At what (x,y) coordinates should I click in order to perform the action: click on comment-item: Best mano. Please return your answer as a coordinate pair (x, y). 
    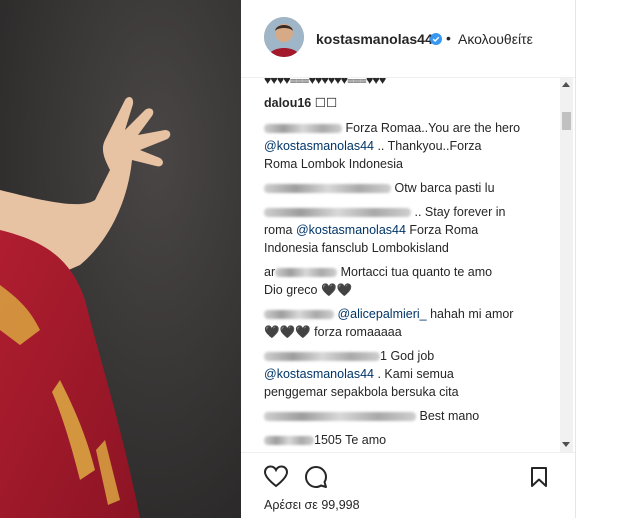
    Looking at the image, I should click on (410, 416).